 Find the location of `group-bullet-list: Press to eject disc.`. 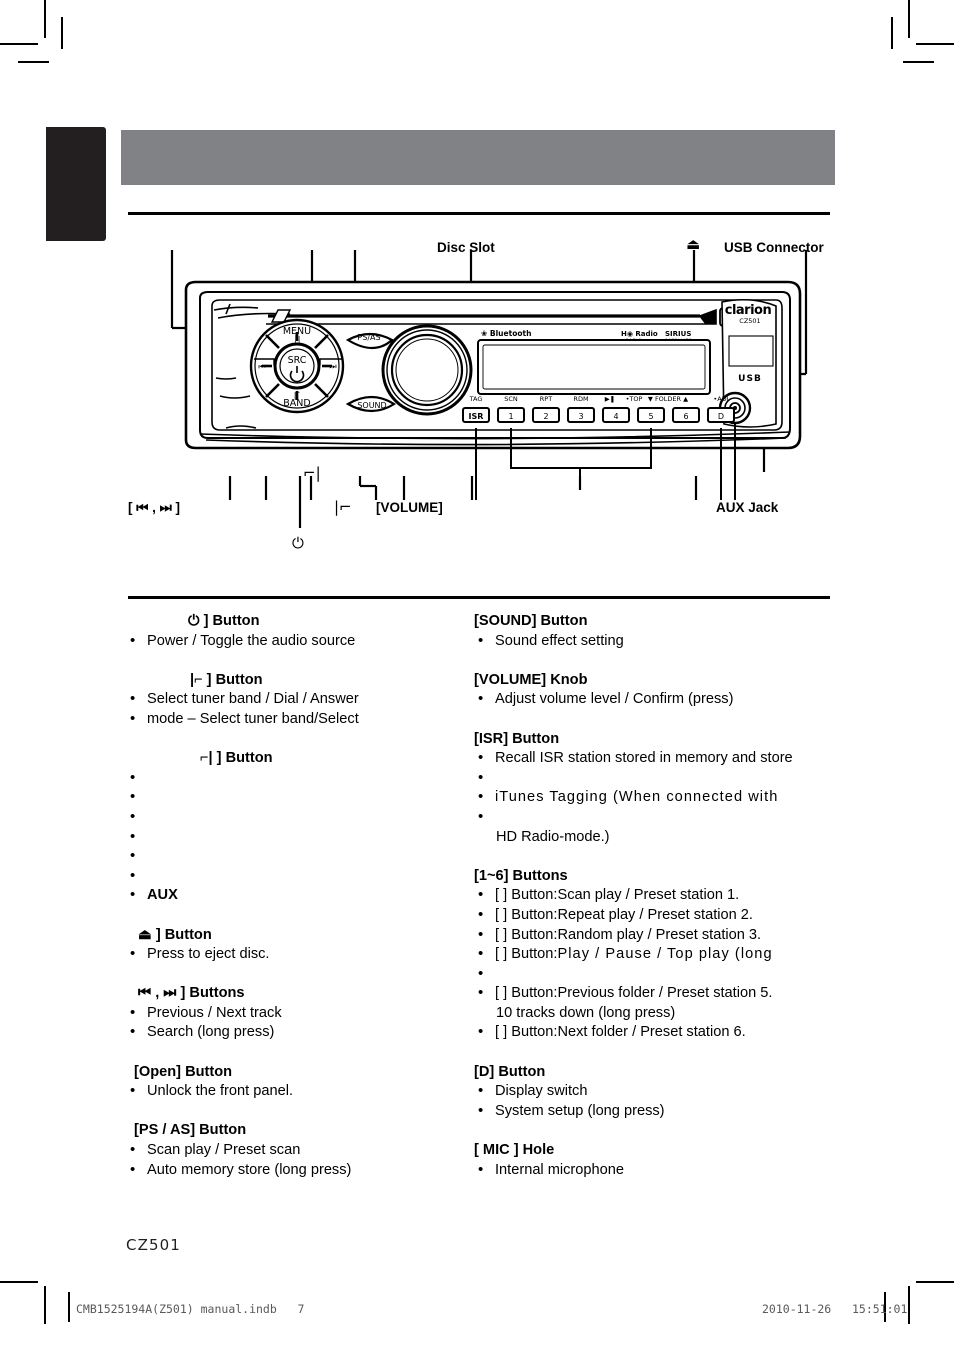

group-bullet-list: Press to eject disc. is located at coordinates (296, 954).